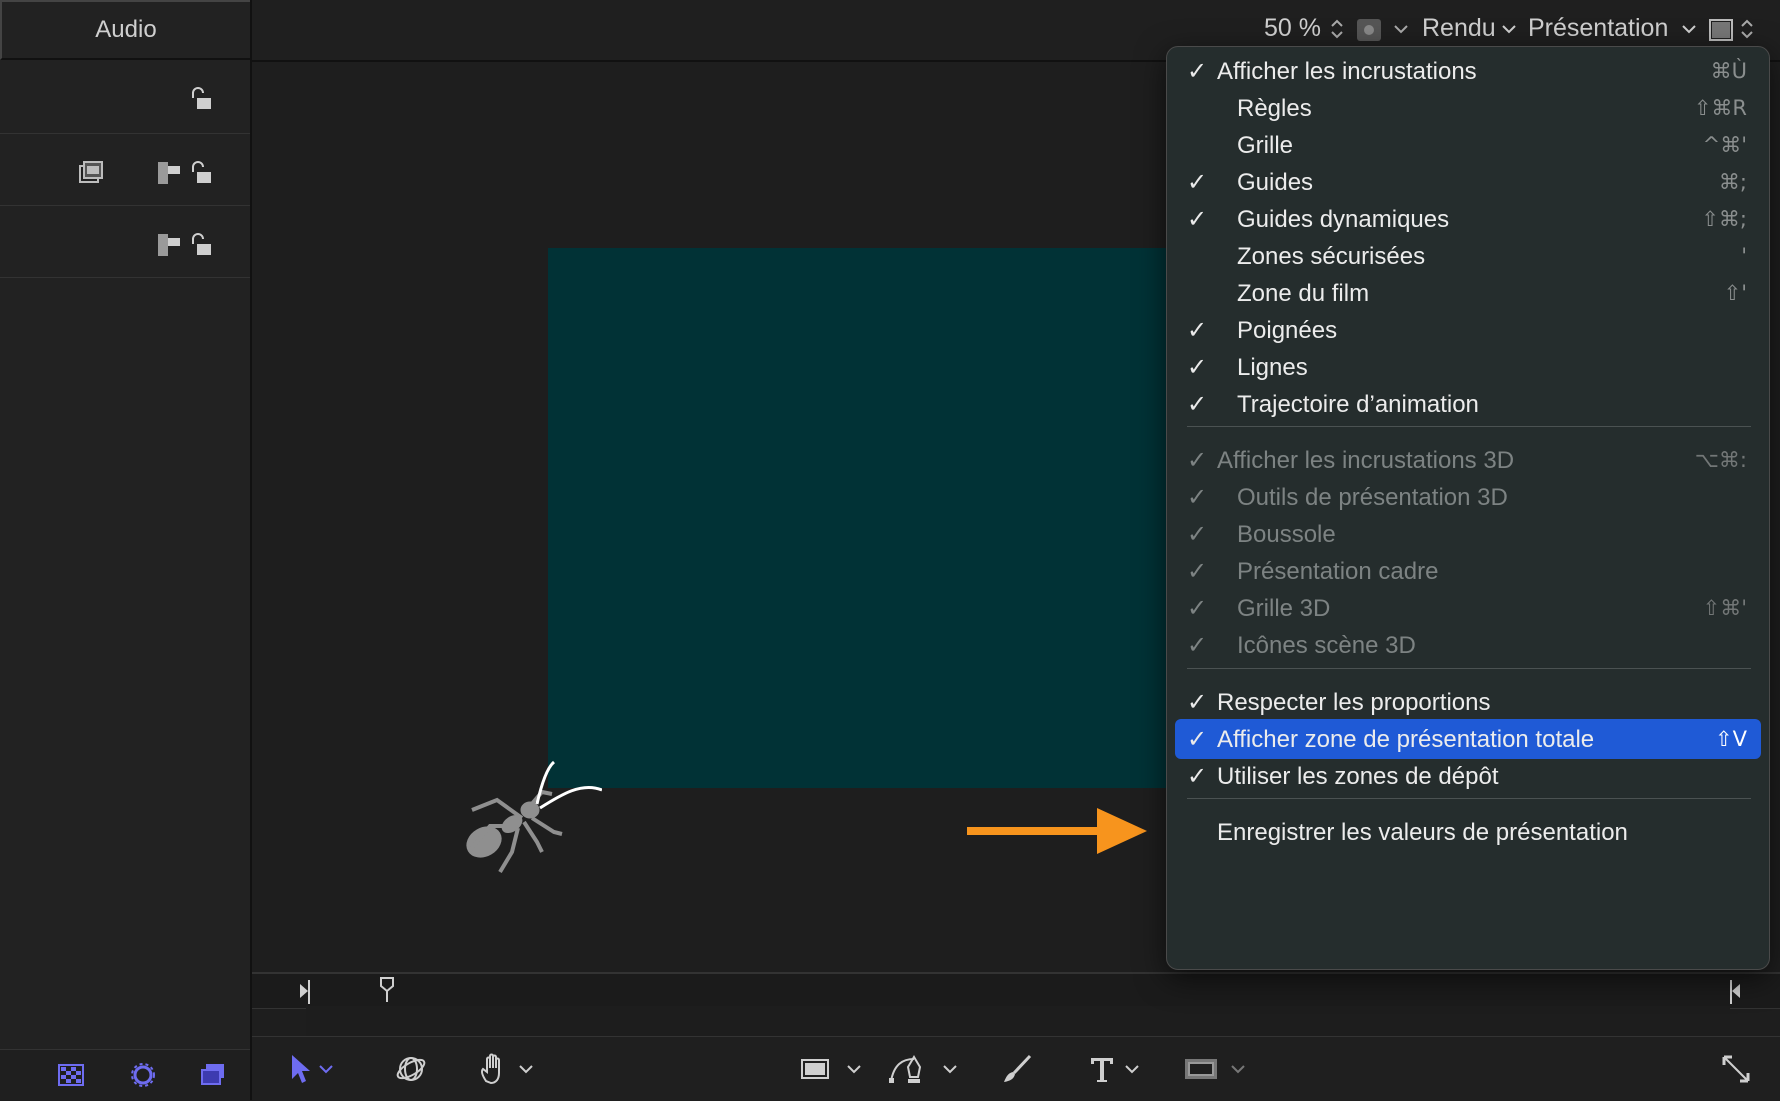  Describe the element at coordinates (1733, 991) in the screenshot. I see `play-range-end-icon` at that location.